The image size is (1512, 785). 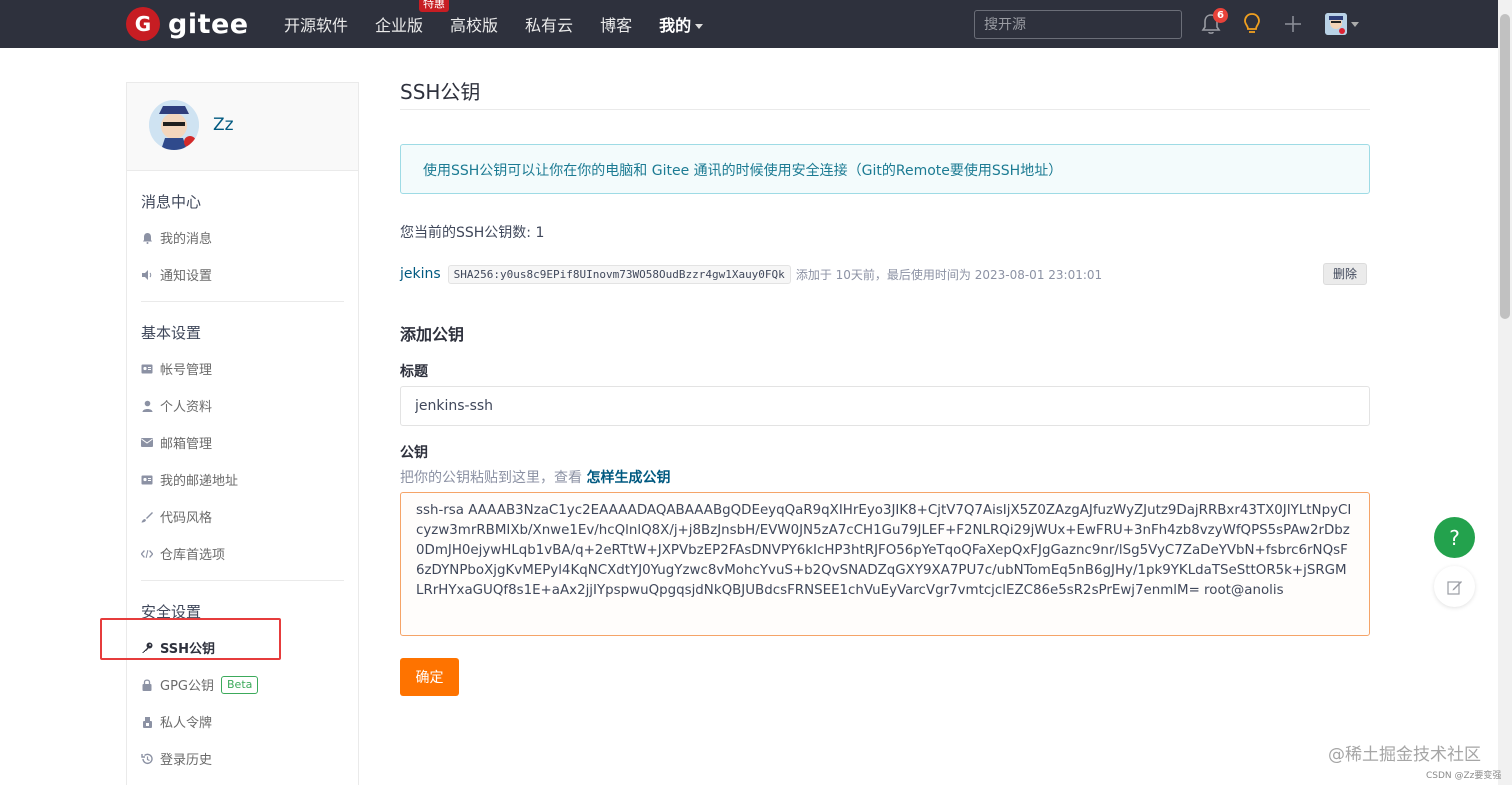 What do you see at coordinates (242, 479) in the screenshot?
I see `sidebar-item-address: 我的邮递地址` at bounding box center [242, 479].